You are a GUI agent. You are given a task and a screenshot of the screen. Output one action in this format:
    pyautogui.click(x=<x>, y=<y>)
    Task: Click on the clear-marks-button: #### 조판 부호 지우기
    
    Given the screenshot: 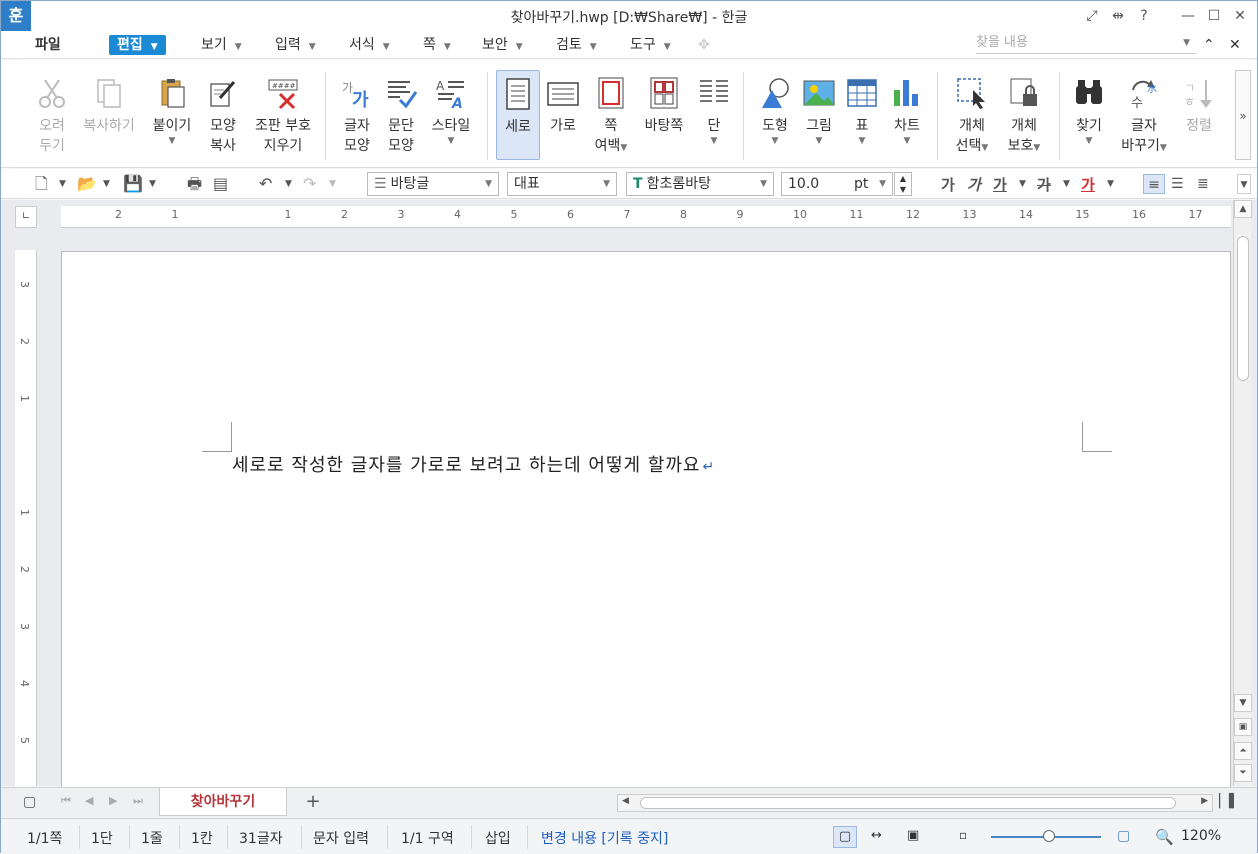 What is the action you would take?
    pyautogui.click(x=283, y=112)
    